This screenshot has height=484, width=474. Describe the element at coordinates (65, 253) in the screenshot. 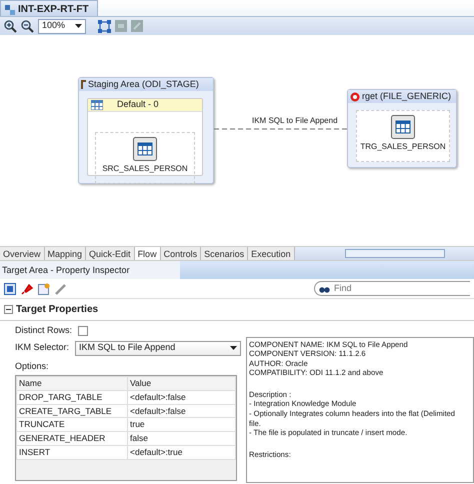

I see `editor-page-tab: Mapping` at that location.